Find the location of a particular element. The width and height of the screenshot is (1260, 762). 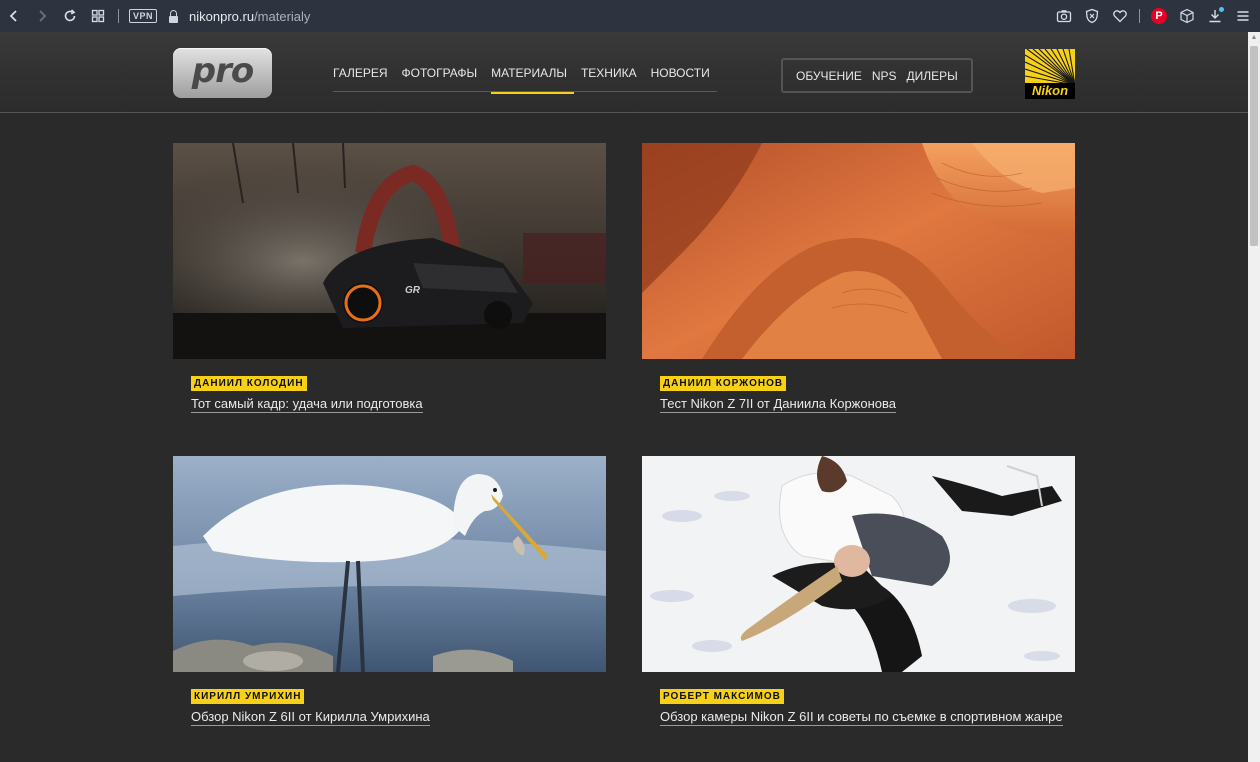

nav-item-education: ОБУЧЕНИЕ is located at coordinates (829, 76).